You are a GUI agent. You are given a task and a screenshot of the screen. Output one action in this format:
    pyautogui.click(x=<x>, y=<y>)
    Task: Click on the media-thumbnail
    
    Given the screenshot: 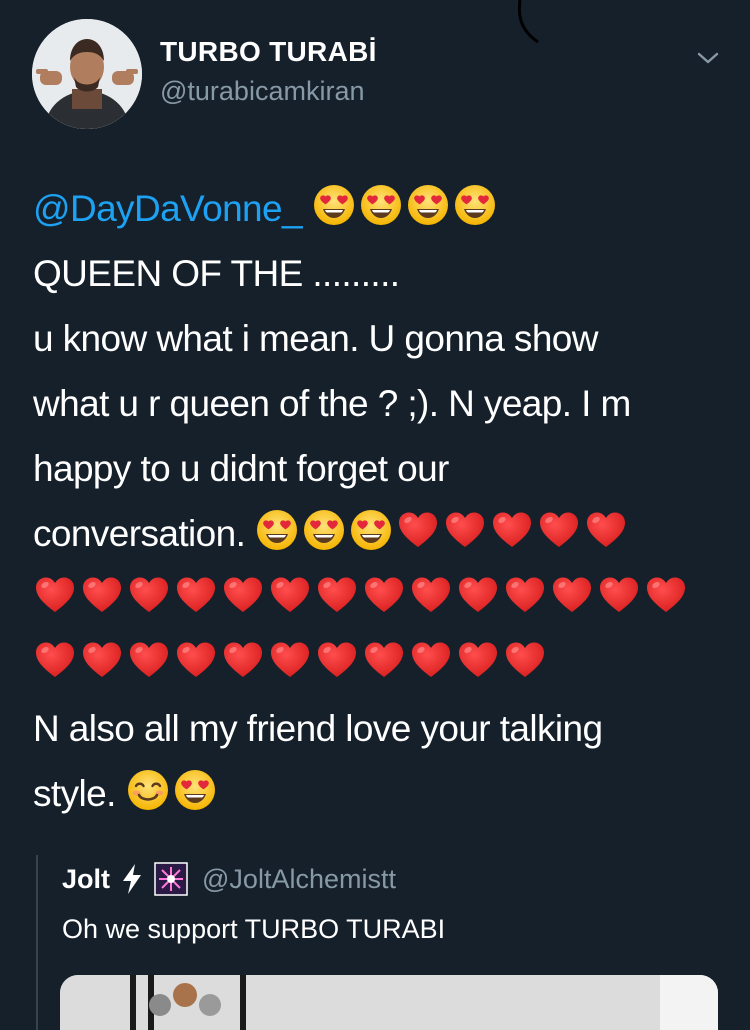 What is the action you would take?
    pyautogui.click(x=389, y=1002)
    